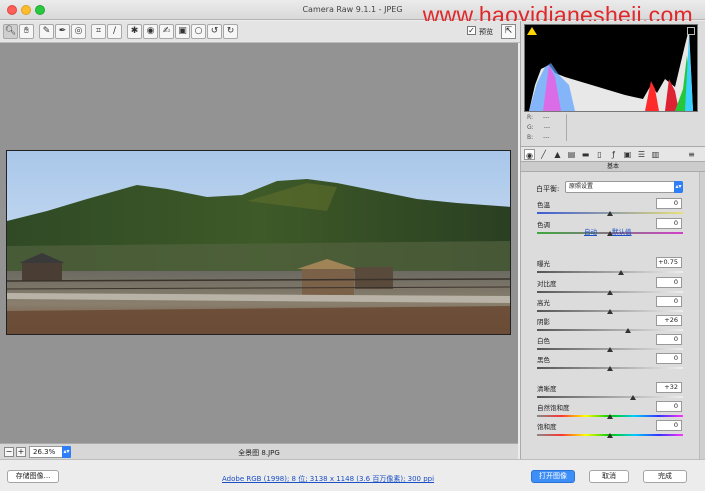 This screenshot has width=705, height=491. What do you see at coordinates (678, 187) in the screenshot?
I see `chevron-down-icon: ▴▾` at bounding box center [678, 187].